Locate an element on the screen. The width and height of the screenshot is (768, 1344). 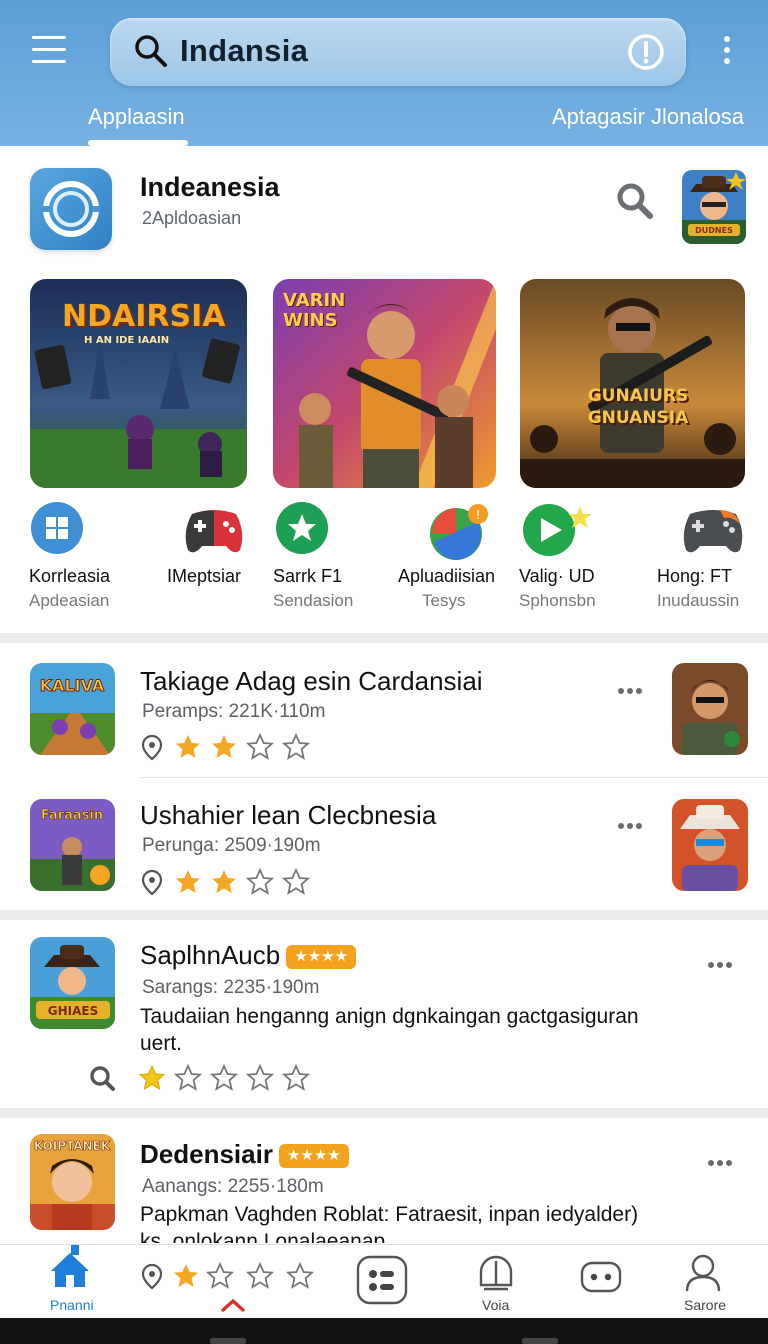
category-name: Hong: FT is located at coordinates (694, 576).